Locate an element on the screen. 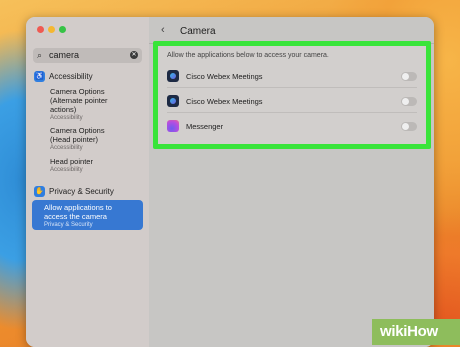  watermark-text: wikiHow is located at coordinates (409, 331).